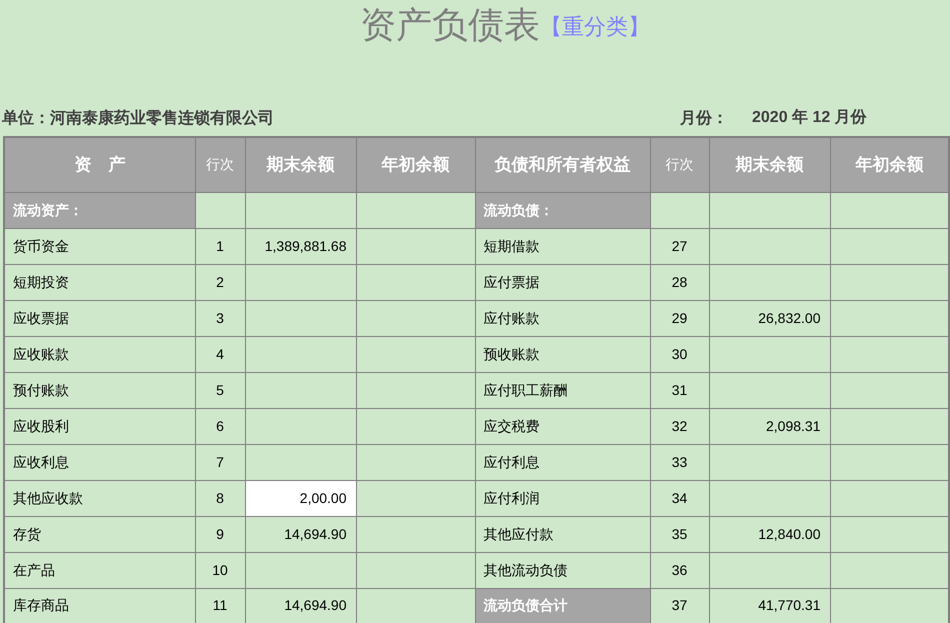 This screenshot has width=950, height=623. What do you see at coordinates (99, 498) in the screenshot?
I see `table-cell: 其他应收款` at bounding box center [99, 498].